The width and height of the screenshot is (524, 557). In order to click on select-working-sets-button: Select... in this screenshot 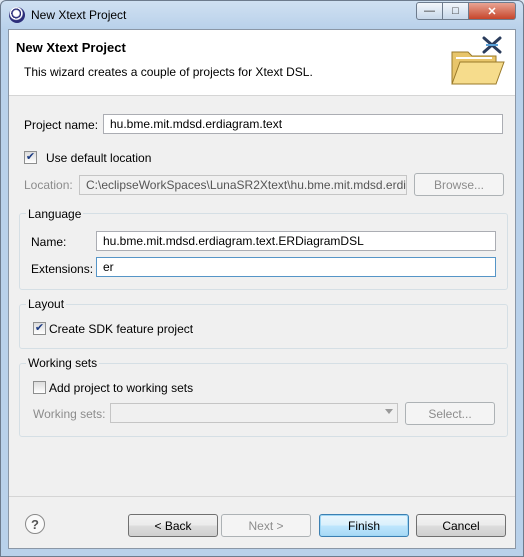, I will do `click(450, 413)`.